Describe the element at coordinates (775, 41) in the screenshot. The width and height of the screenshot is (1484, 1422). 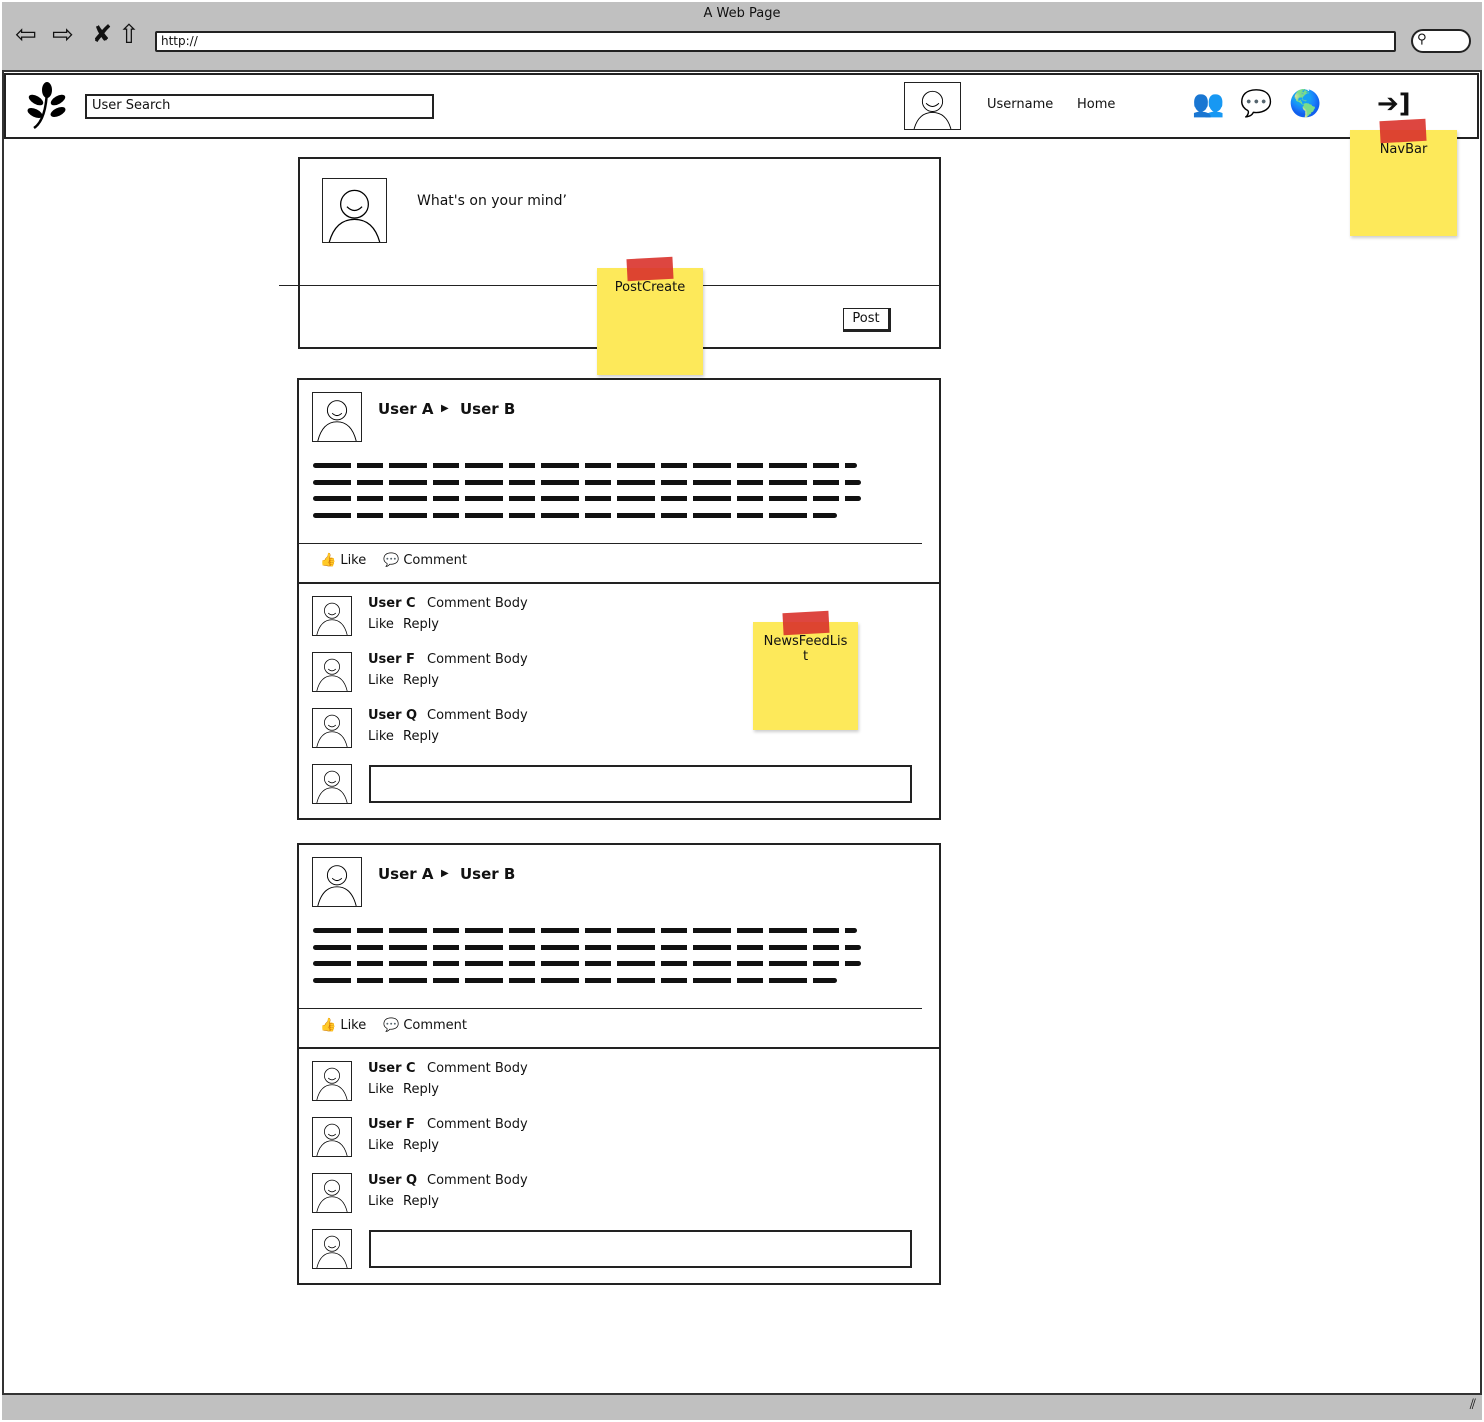
I see `url-bar: http://` at that location.